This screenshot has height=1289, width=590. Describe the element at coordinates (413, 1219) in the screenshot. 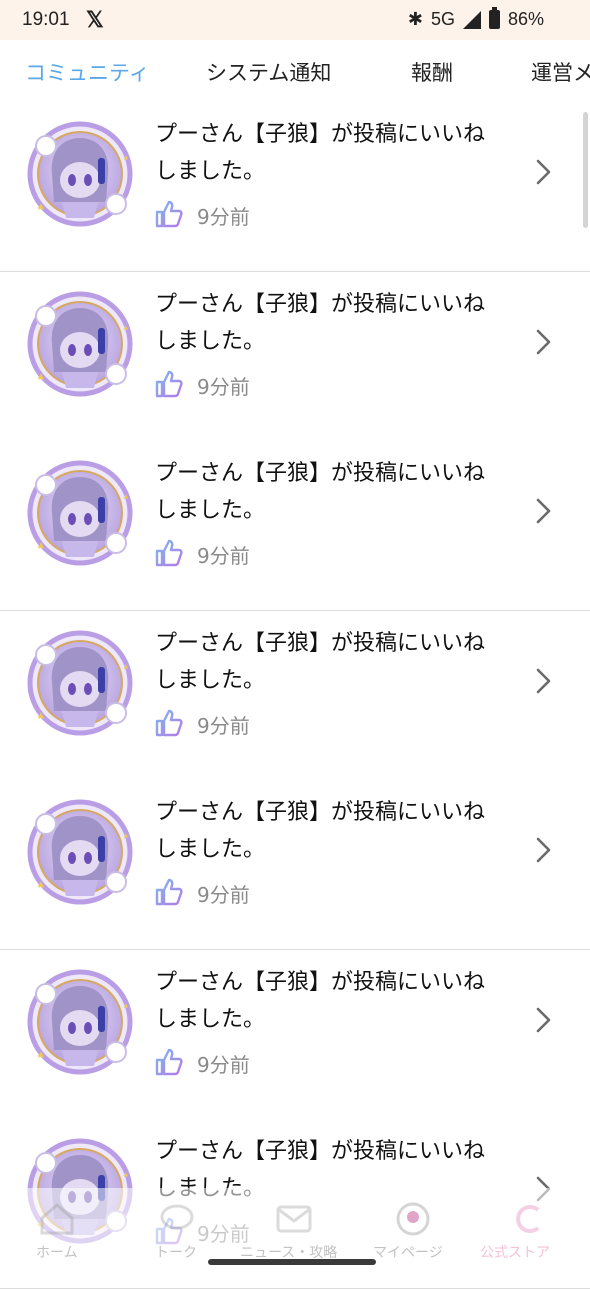

I see `avatar-icon` at that location.